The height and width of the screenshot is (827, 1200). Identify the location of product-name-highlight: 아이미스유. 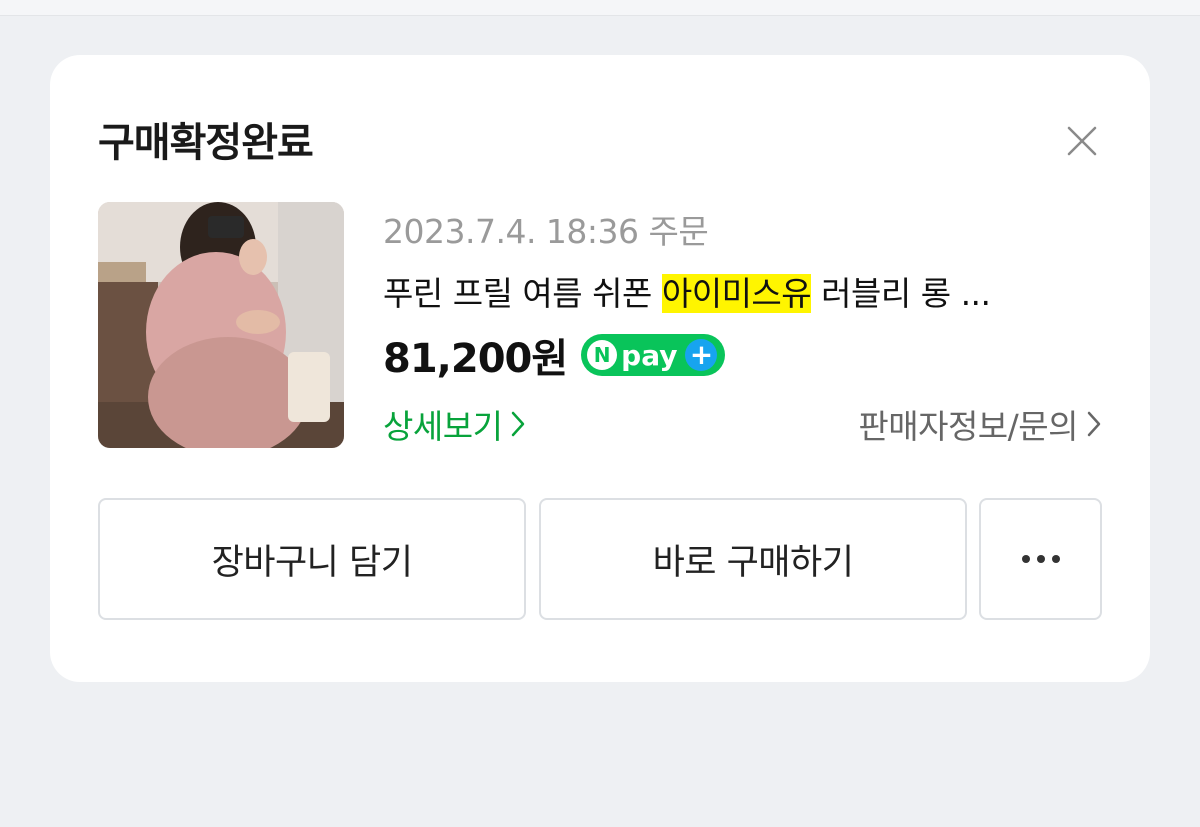
(736, 293).